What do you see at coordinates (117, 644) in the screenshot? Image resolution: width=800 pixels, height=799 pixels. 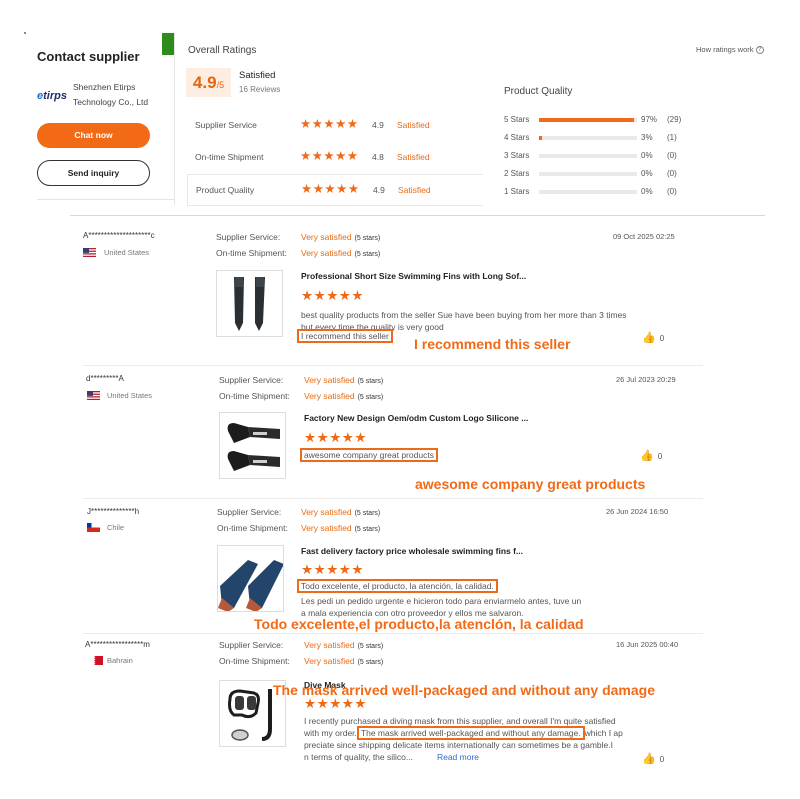 I see `reviewer-name: A*****************m` at bounding box center [117, 644].